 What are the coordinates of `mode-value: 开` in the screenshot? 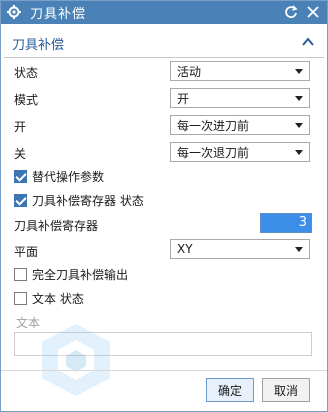 It's located at (183, 98).